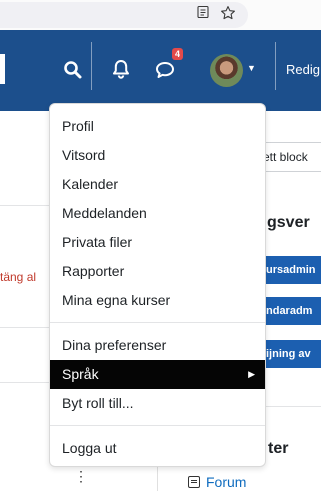 This screenshot has height=491, width=321. What do you see at coordinates (160, 15) in the screenshot?
I see `browser-toolbar` at bounding box center [160, 15].